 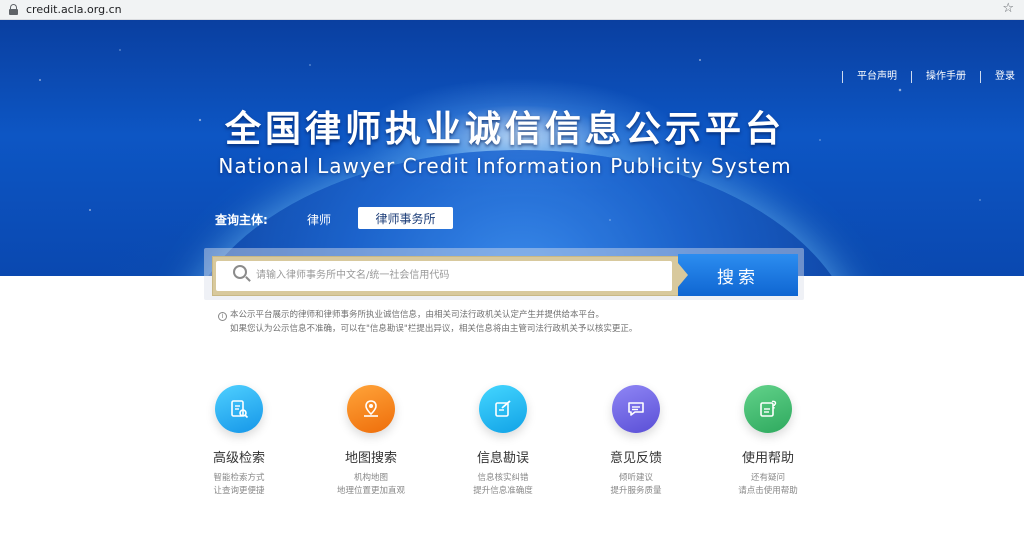 I want to click on nav-login: 登录, so click(x=1002, y=77).